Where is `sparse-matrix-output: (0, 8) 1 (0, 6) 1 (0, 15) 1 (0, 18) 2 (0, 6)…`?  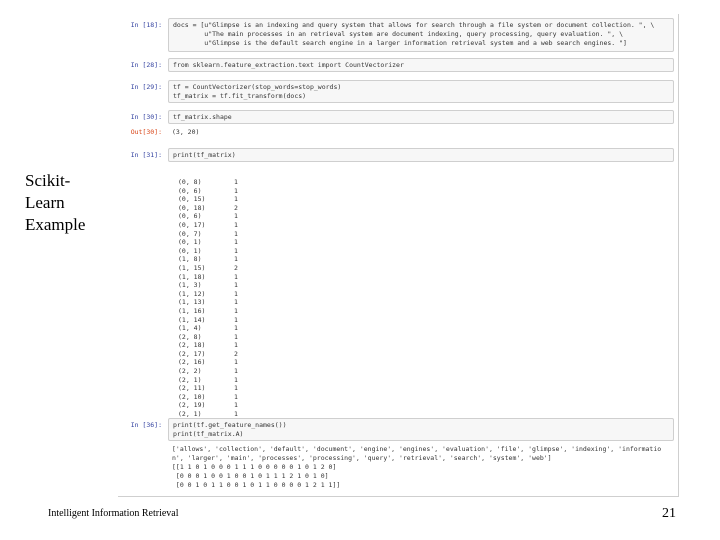
sparse-matrix-output: (0, 8) 1 (0, 6) 1 (0, 15) 1 (0, 18) 2 (0, 6)… is located at coordinates (208, 298).